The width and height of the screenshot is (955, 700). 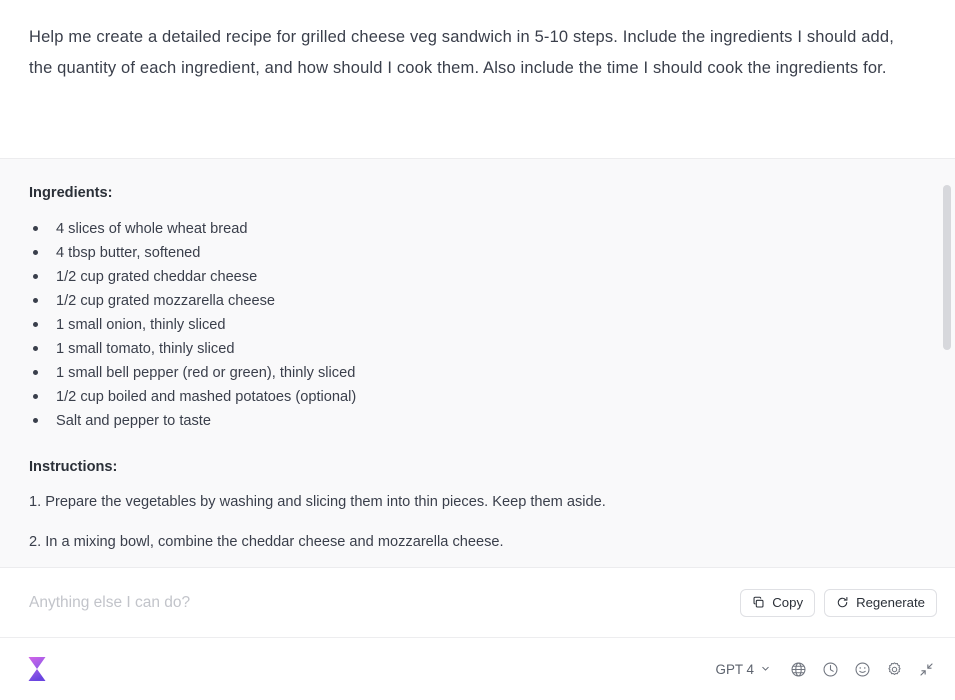 What do you see at coordinates (462, 253) in the screenshot?
I see `list-item: 4 tbsp butter, softened` at bounding box center [462, 253].